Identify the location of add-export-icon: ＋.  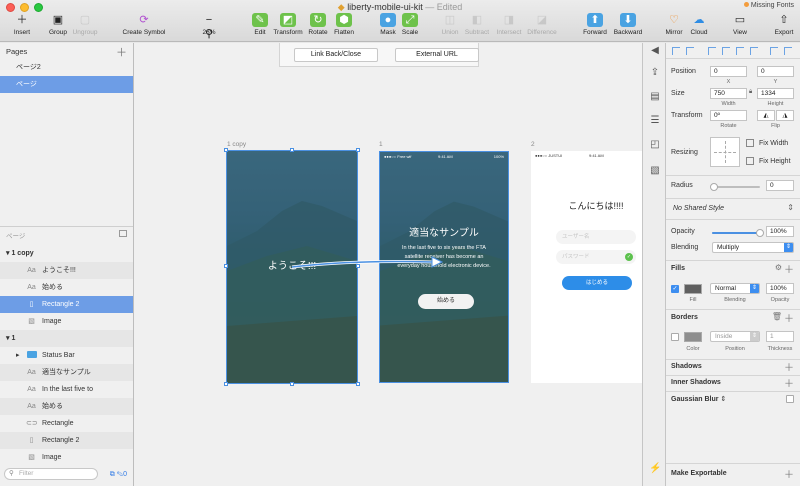
(789, 473).